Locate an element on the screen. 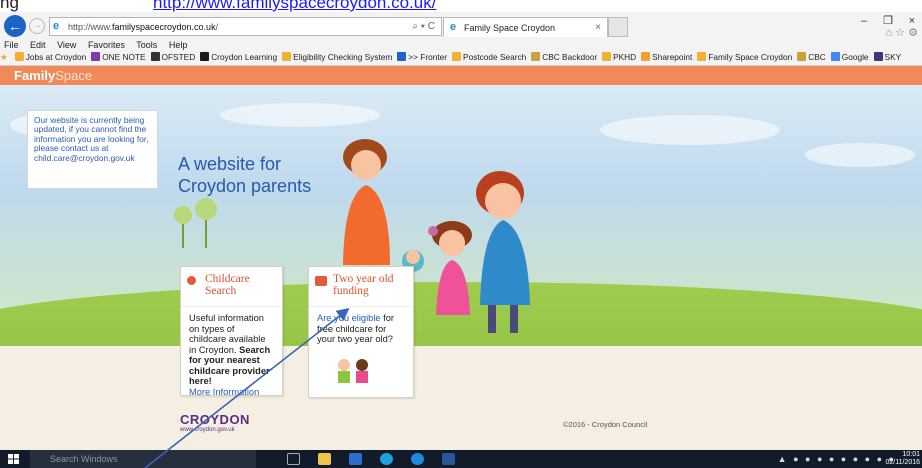 Image resolution: width=922 pixels, height=468 pixels. home-icon: ⌂ is located at coordinates (888, 33).